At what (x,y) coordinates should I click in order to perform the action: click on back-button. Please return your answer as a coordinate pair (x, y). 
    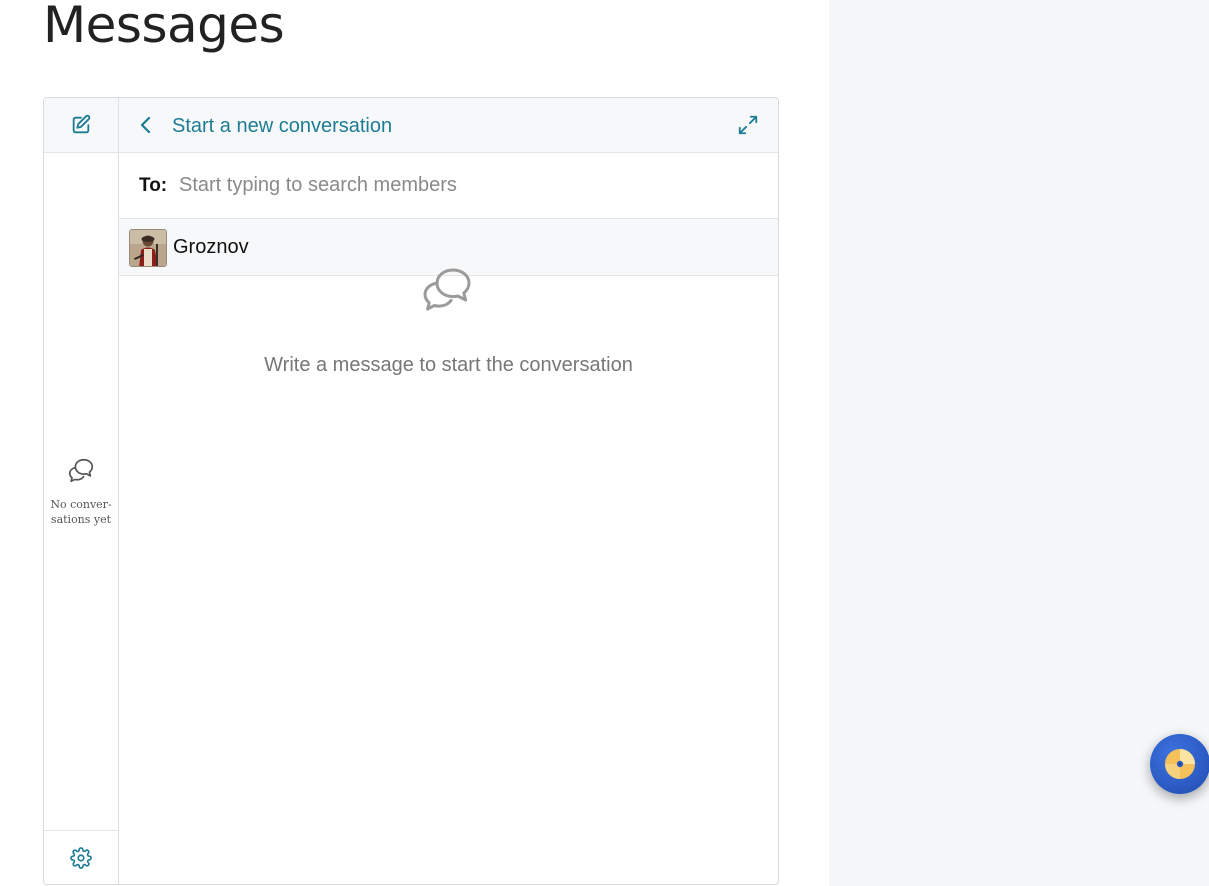
    Looking at the image, I should click on (146, 125).